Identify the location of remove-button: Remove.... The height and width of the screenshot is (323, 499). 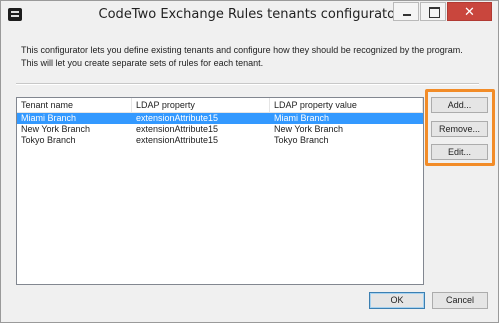
(459, 129).